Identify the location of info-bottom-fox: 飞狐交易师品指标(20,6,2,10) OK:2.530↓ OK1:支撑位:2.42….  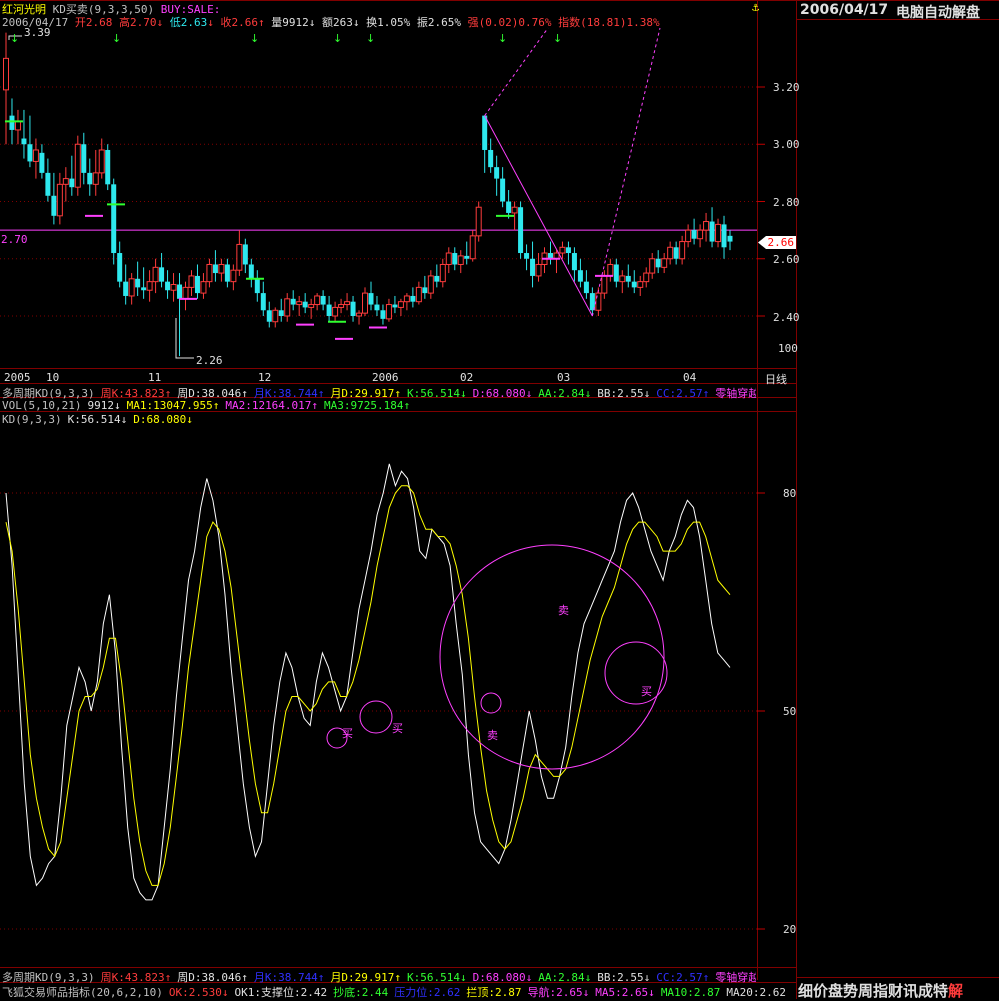
(399, 992).